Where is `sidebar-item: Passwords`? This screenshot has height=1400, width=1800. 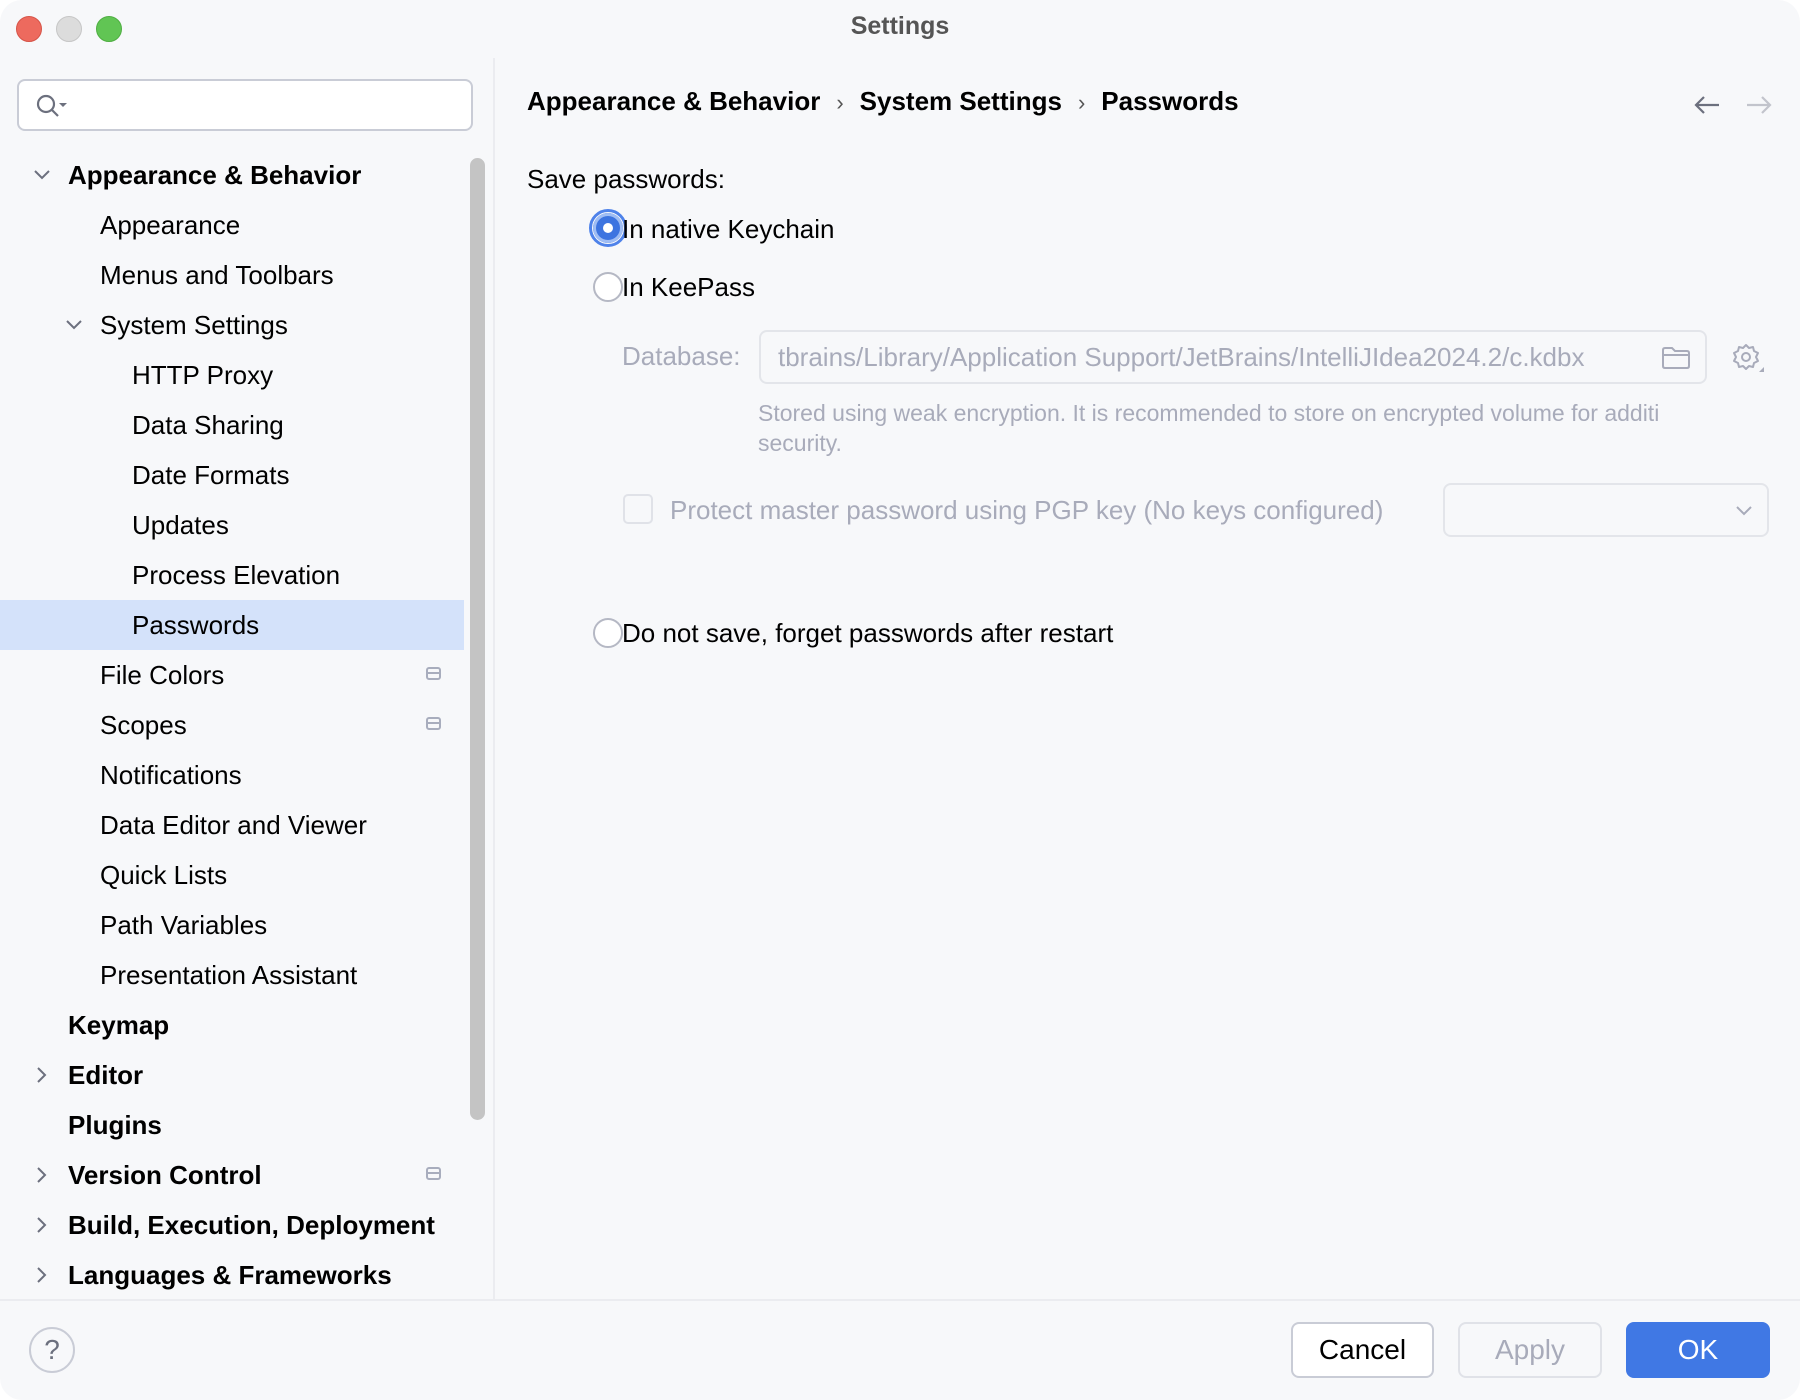
sidebar-item: Passwords is located at coordinates (232, 625).